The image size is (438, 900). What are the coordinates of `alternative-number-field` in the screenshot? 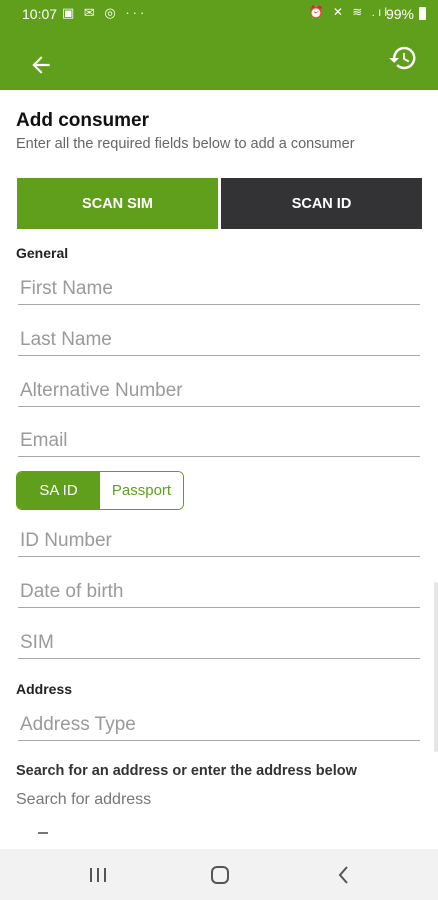 It's located at (219, 391).